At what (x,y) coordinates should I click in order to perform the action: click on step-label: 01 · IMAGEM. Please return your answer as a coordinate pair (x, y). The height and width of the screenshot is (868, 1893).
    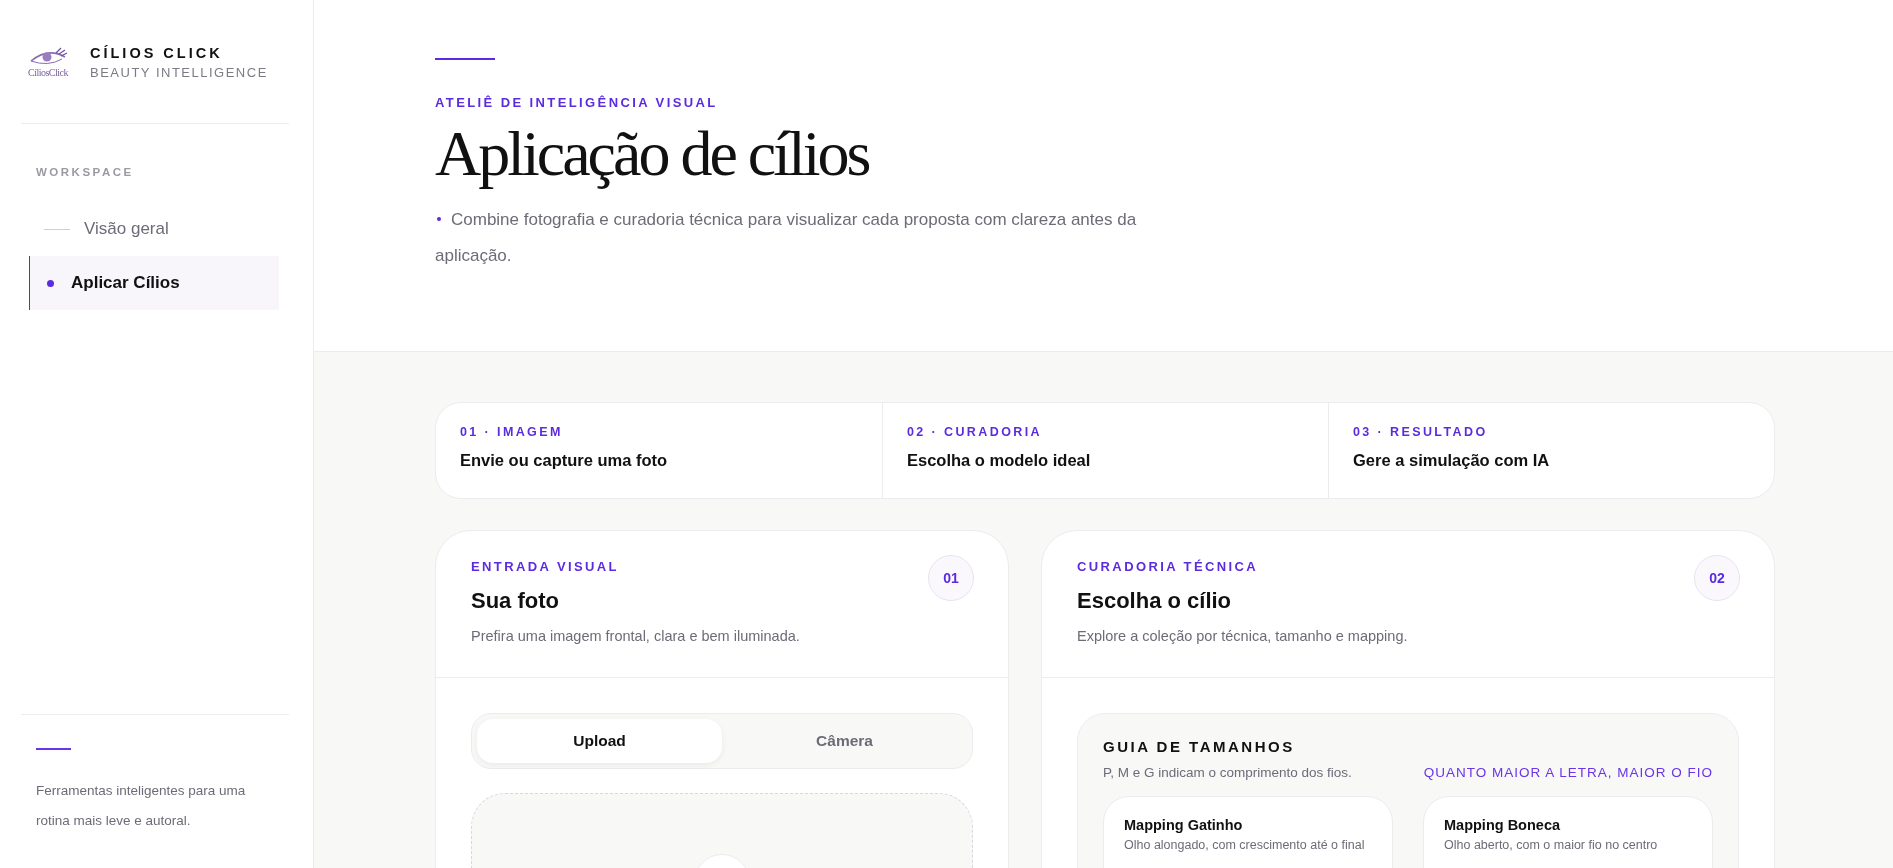
    Looking at the image, I should click on (512, 432).